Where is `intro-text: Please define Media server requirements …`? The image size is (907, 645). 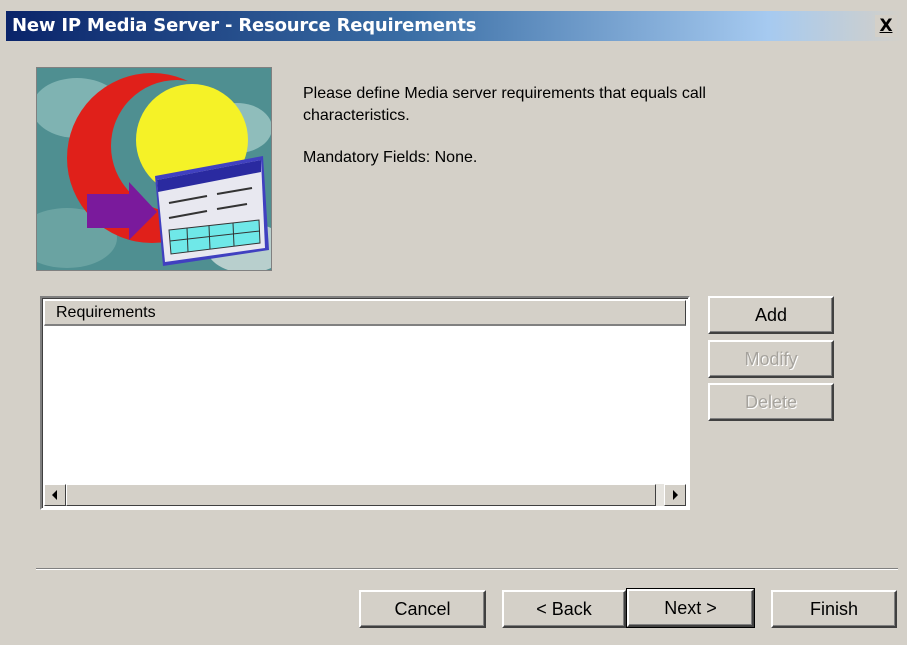
intro-text: Please define Media server requirements … is located at coordinates (504, 104).